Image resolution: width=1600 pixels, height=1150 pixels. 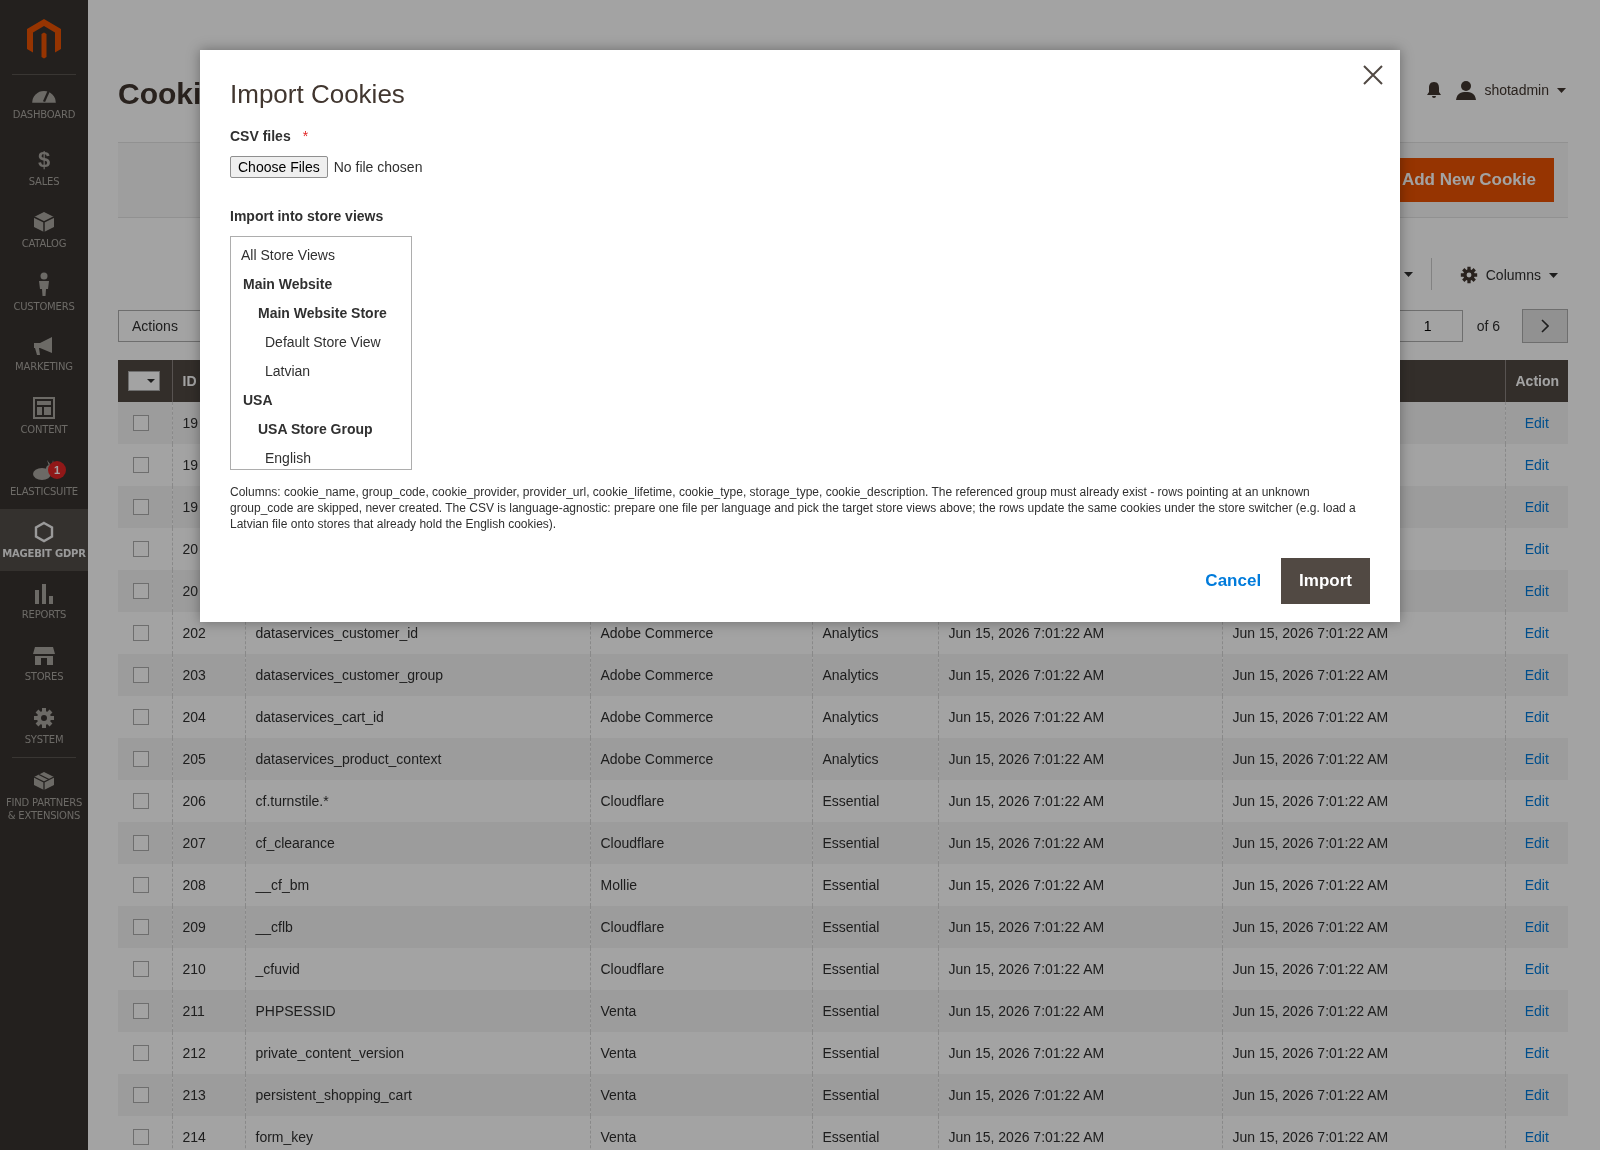 What do you see at coordinates (701, 759) in the screenshot?
I see `table-cell: Adobe Commerce` at bounding box center [701, 759].